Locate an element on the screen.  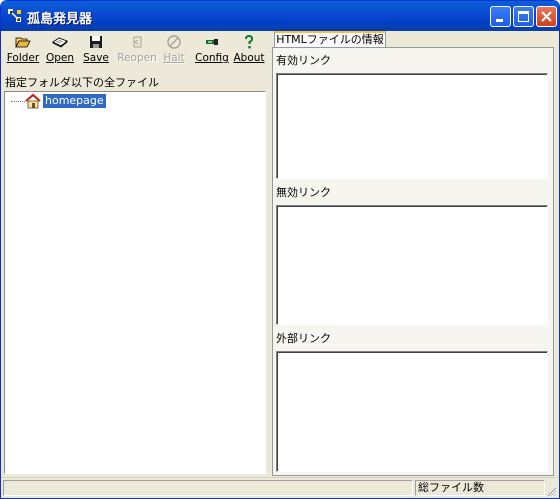
halt-label: Halt is located at coordinates (174, 58).